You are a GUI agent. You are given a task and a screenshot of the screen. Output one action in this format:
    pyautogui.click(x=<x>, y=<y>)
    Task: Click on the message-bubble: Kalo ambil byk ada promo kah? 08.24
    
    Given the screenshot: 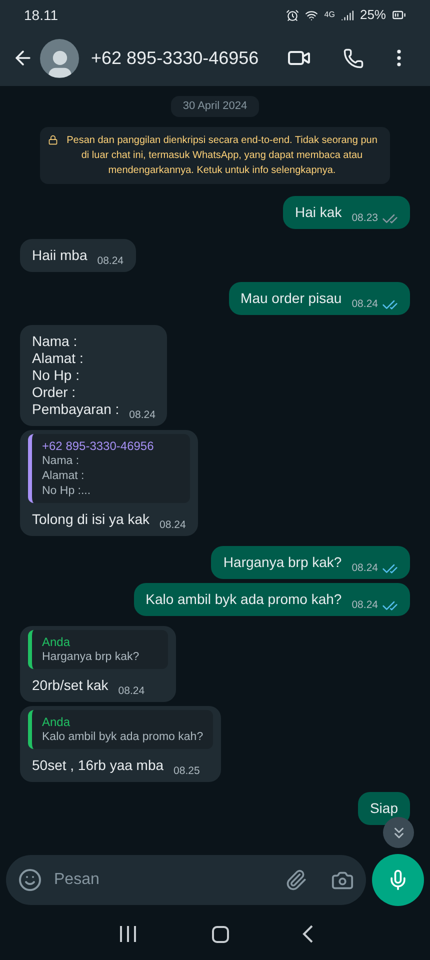 What is the action you would take?
    pyautogui.click(x=272, y=599)
    